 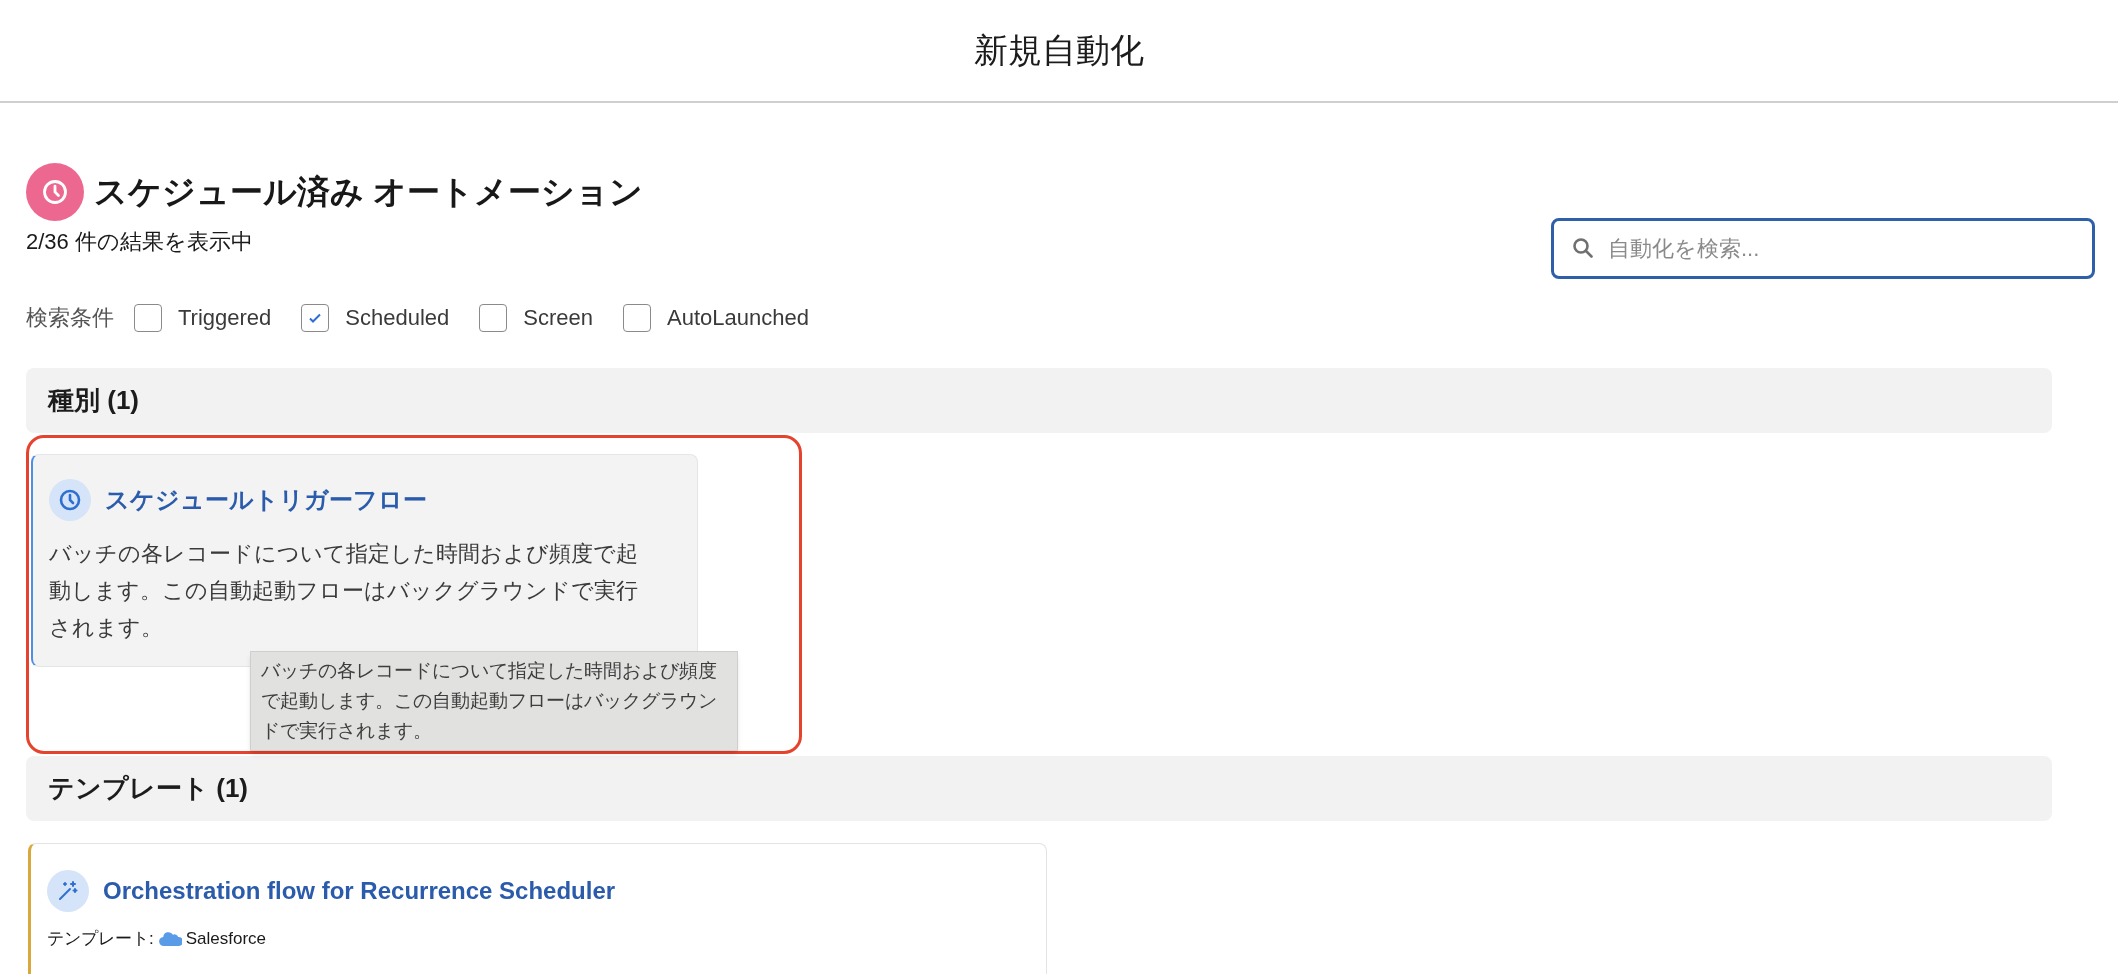 I want to click on result-count: 2/36 件の結果を表示中, so click(x=140, y=242).